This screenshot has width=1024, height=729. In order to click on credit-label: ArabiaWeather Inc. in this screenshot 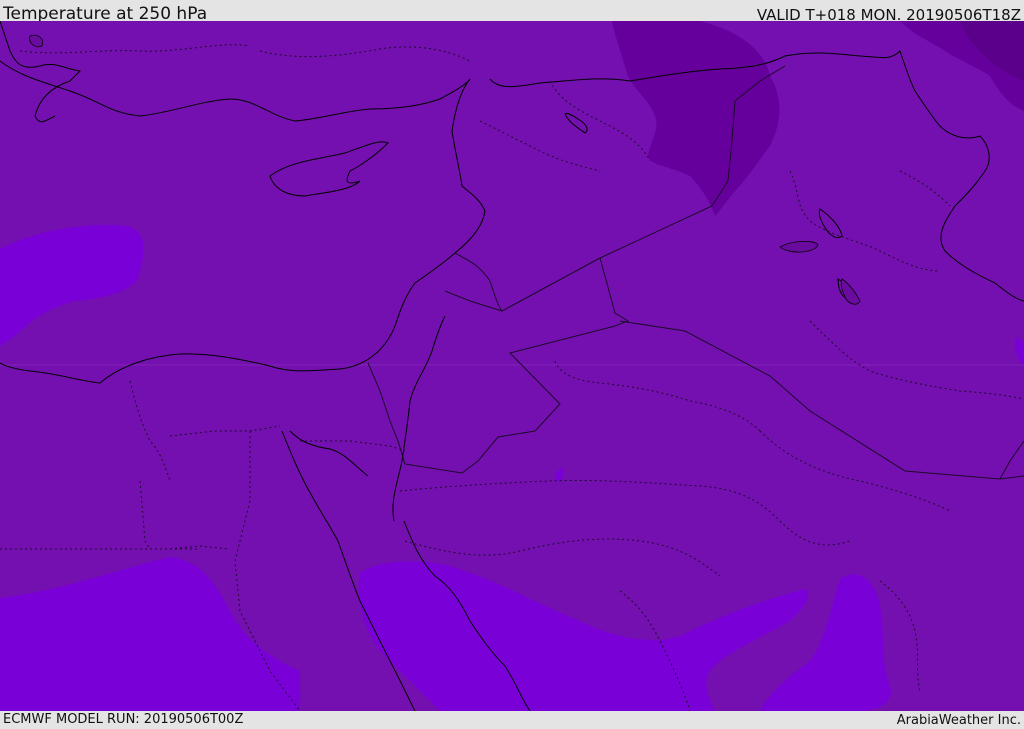, I will do `click(958, 720)`.